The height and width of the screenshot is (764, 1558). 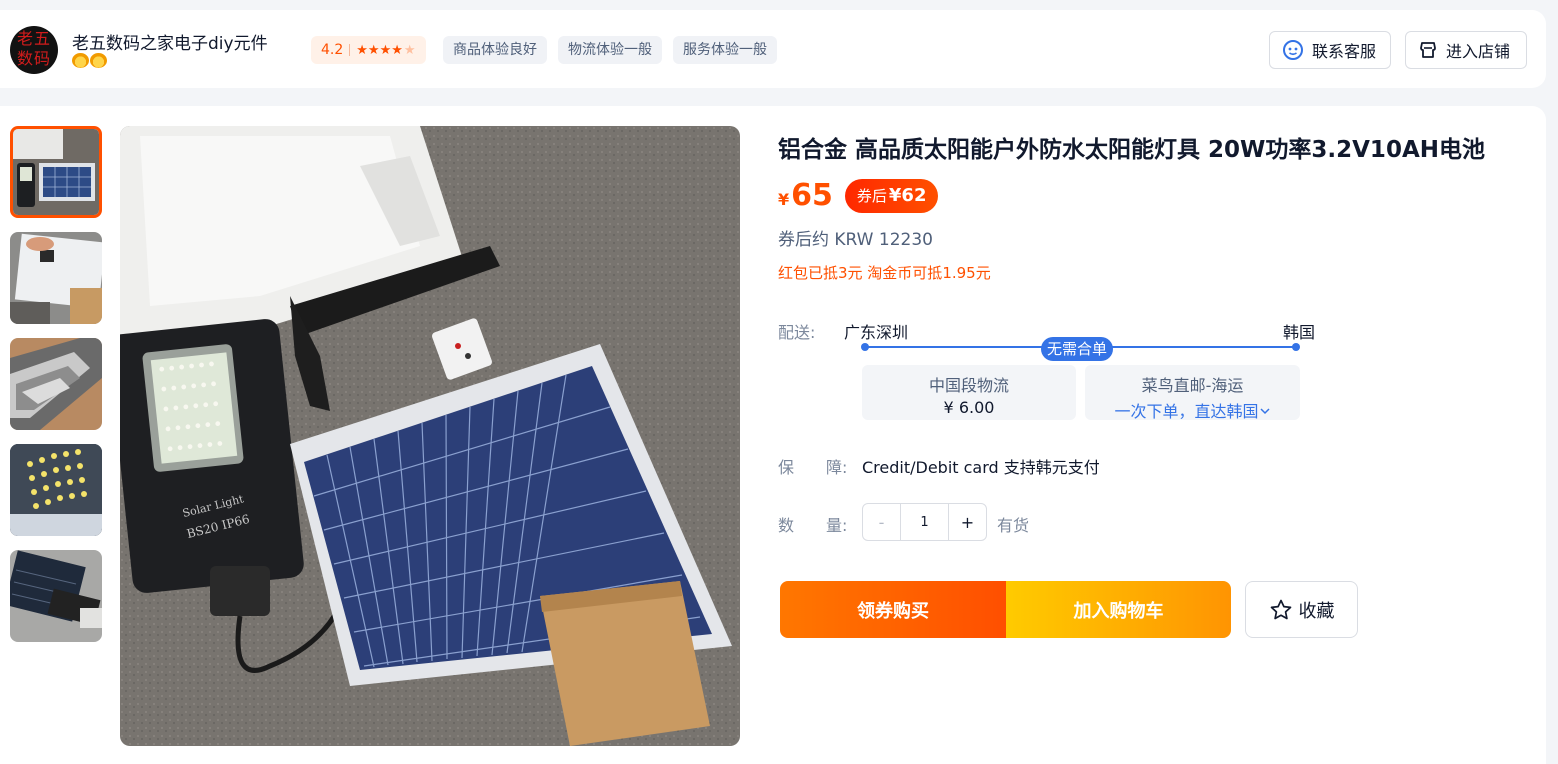 What do you see at coordinates (350, 50) in the screenshot?
I see `rating-divider` at bounding box center [350, 50].